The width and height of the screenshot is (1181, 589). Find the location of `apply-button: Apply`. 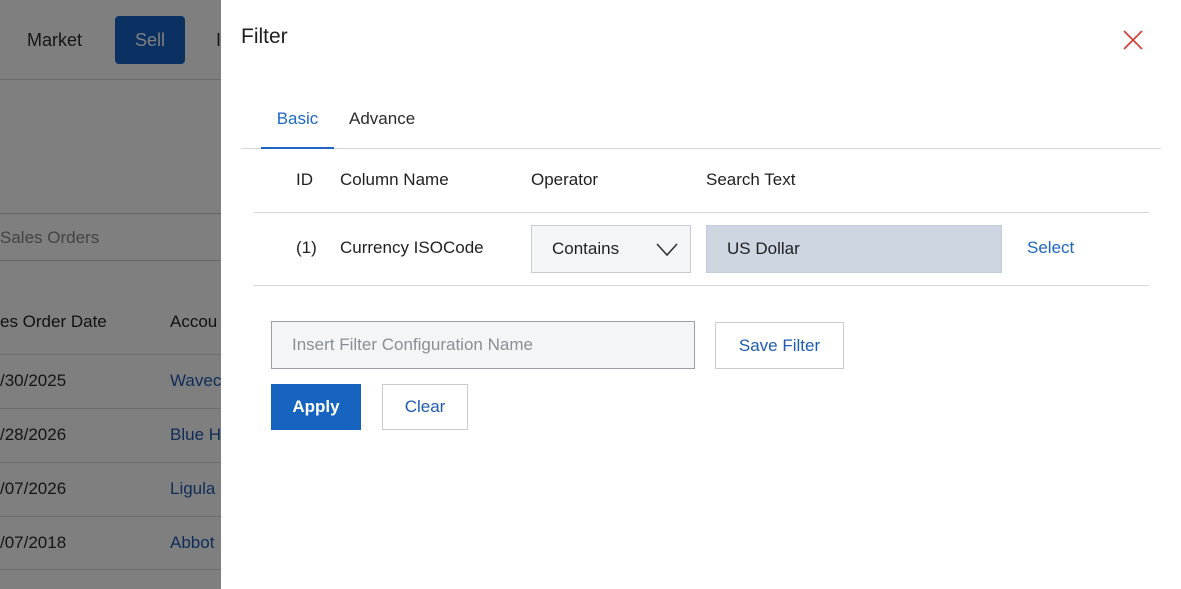

apply-button: Apply is located at coordinates (316, 407).